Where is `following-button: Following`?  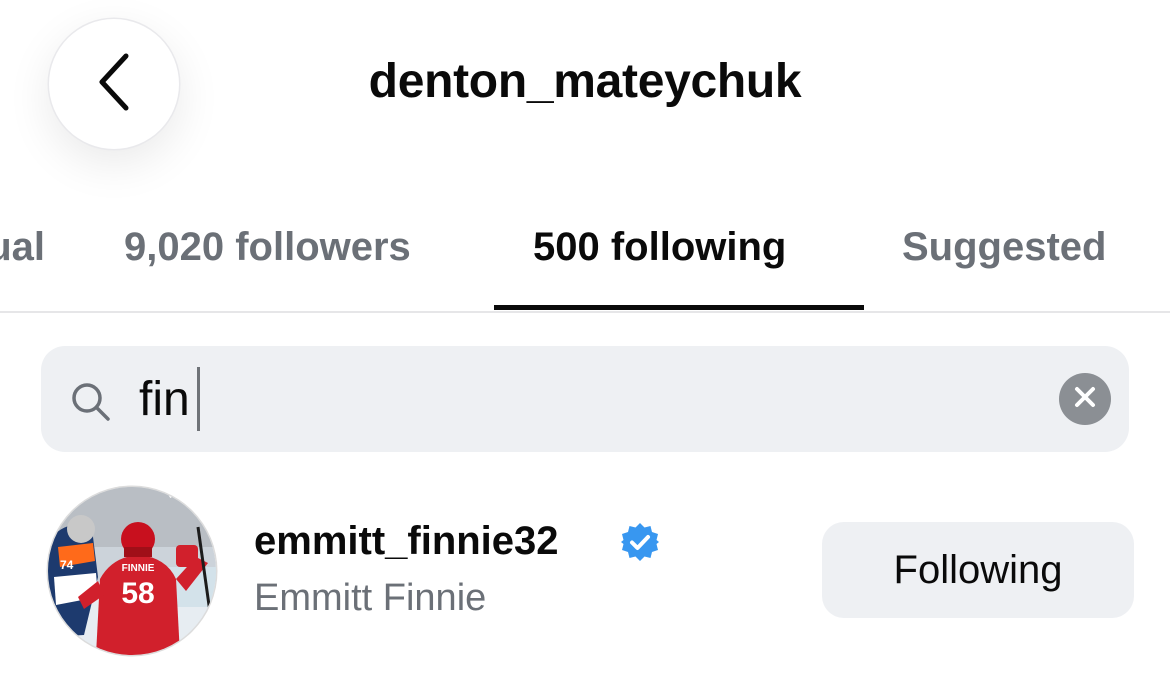 following-button: Following is located at coordinates (978, 570).